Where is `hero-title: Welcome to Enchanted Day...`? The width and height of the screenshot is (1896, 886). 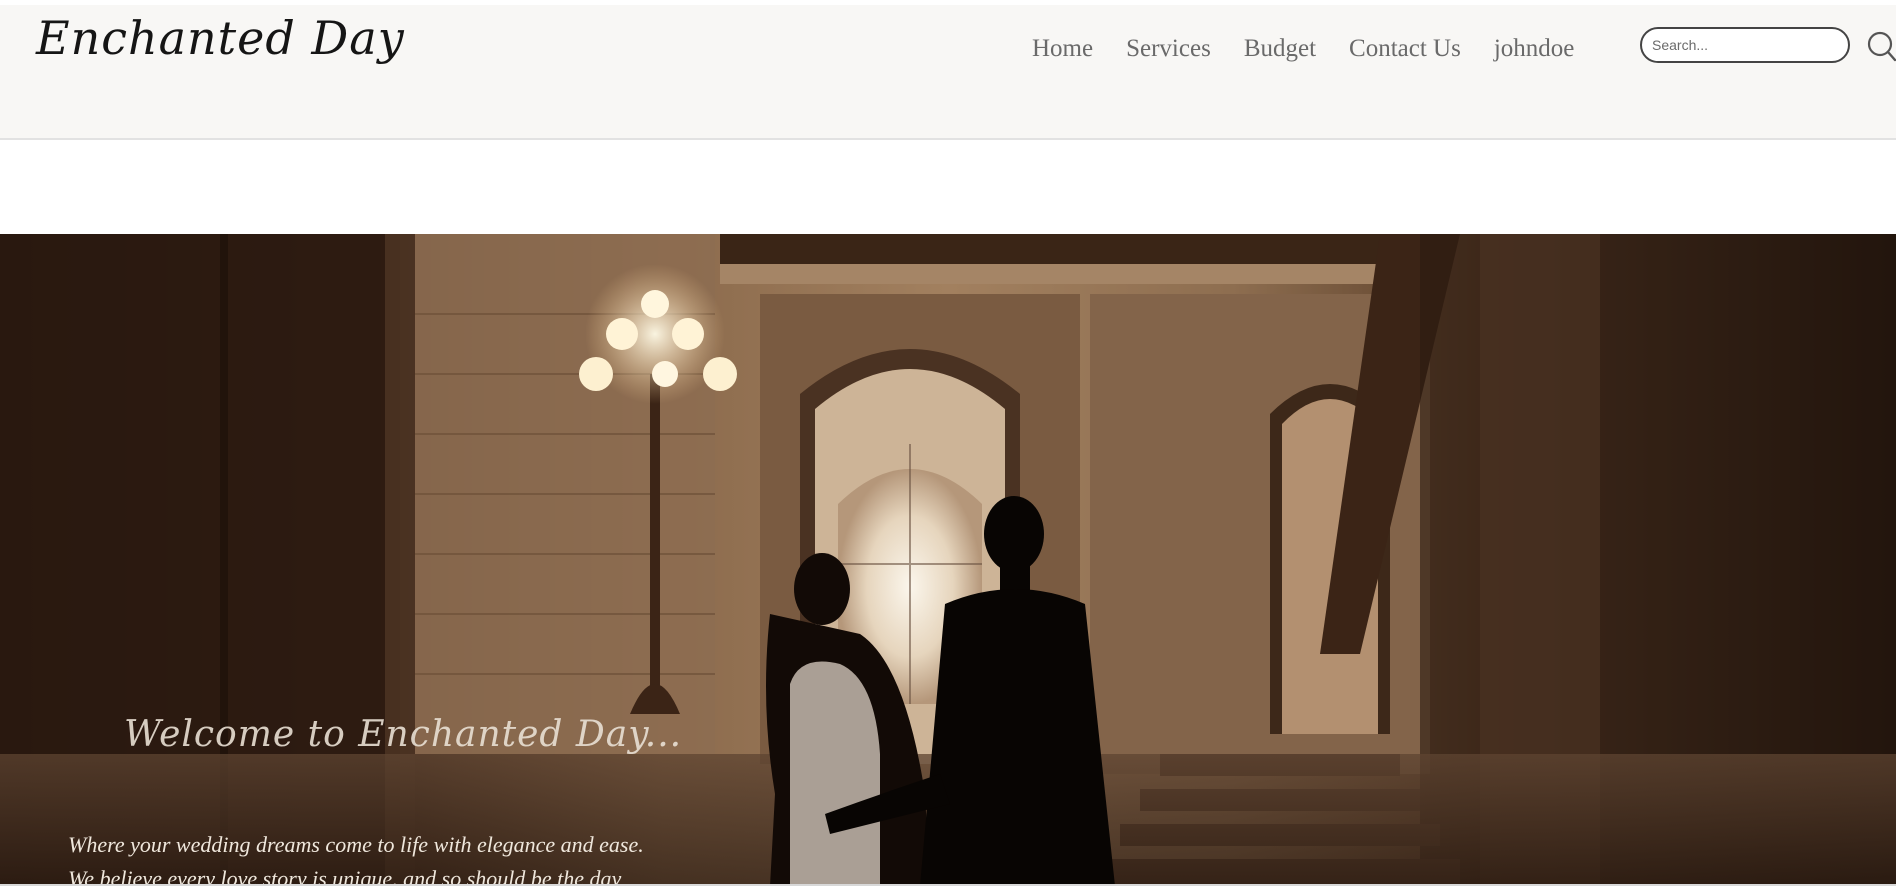
hero-title: Welcome to Enchanted Day... is located at coordinates (403, 734).